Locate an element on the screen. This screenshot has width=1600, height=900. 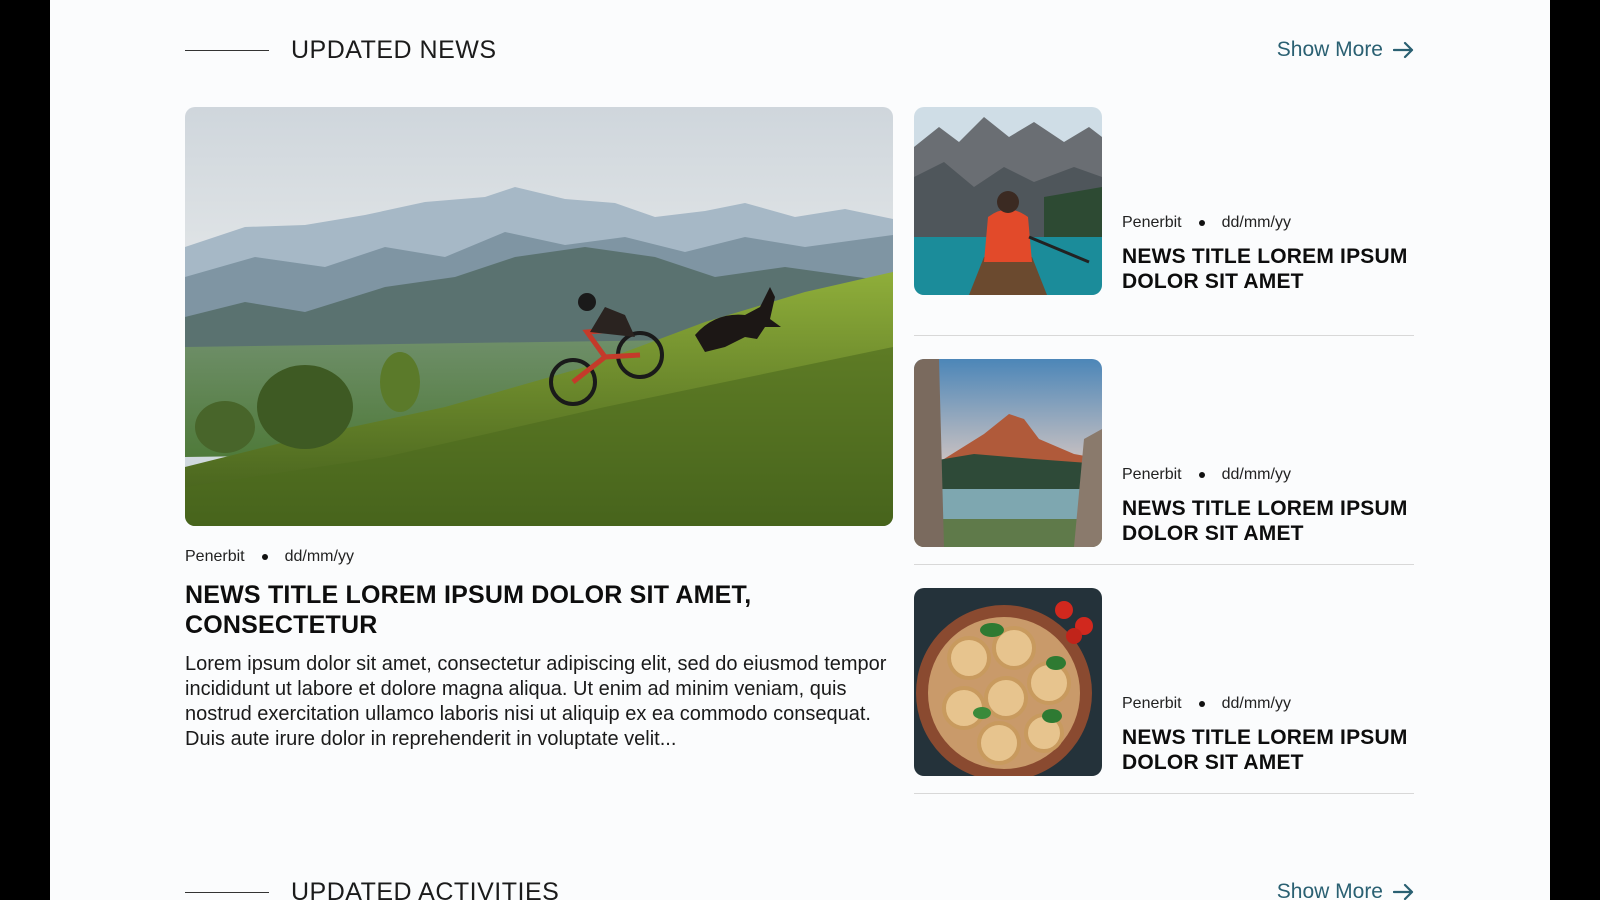
activities-show-more-link: Show More is located at coordinates (1346, 890).